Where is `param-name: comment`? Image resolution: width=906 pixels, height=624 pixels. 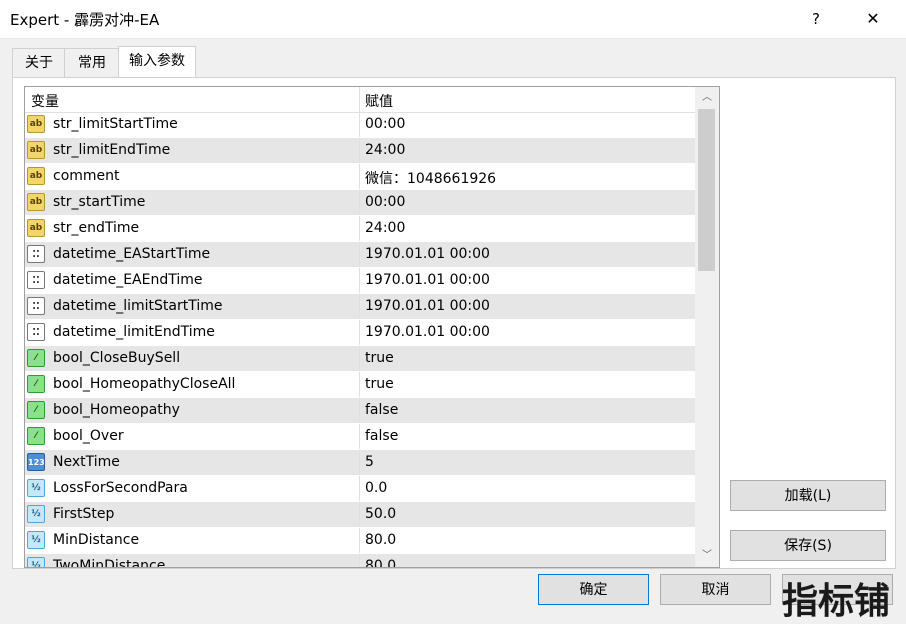 param-name: comment is located at coordinates (86, 176).